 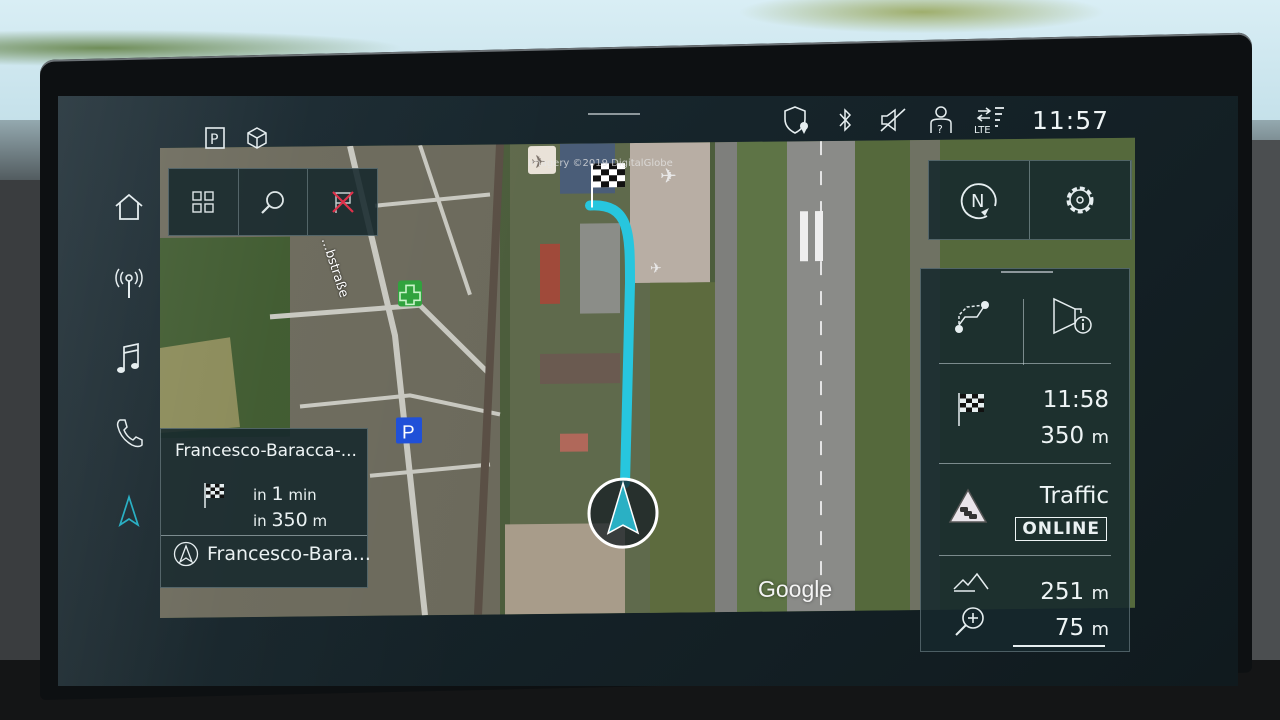 I want to click on cancel-route-flag-icon, so click(x=342, y=202).